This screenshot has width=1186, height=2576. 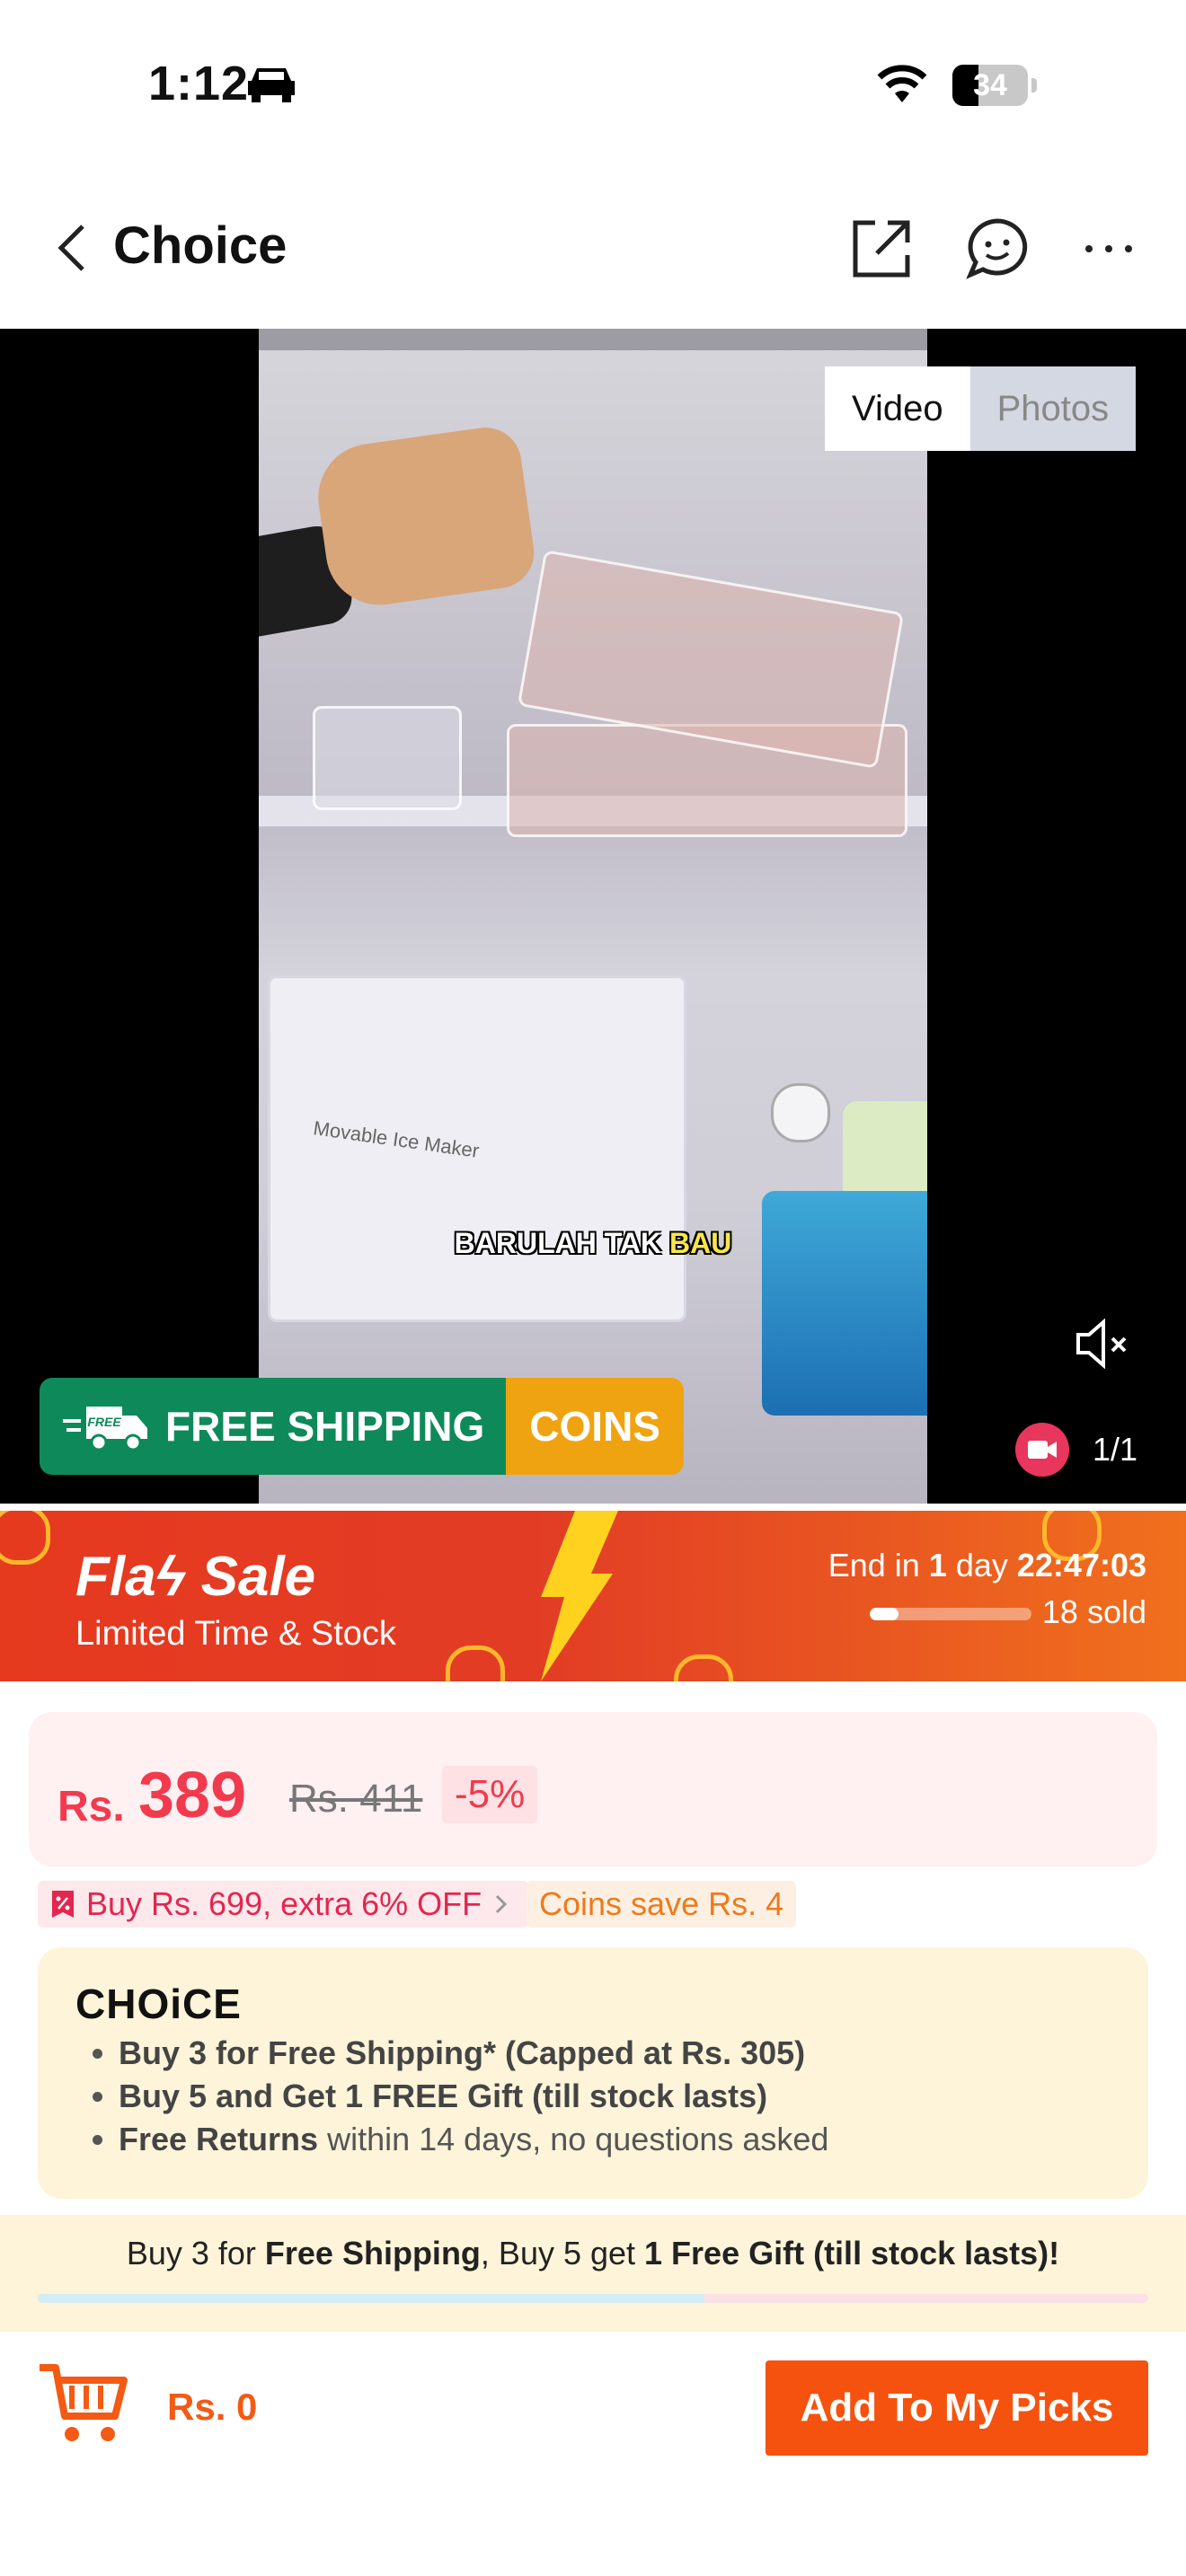 I want to click on price-currency: Rs., so click(x=91, y=1807).